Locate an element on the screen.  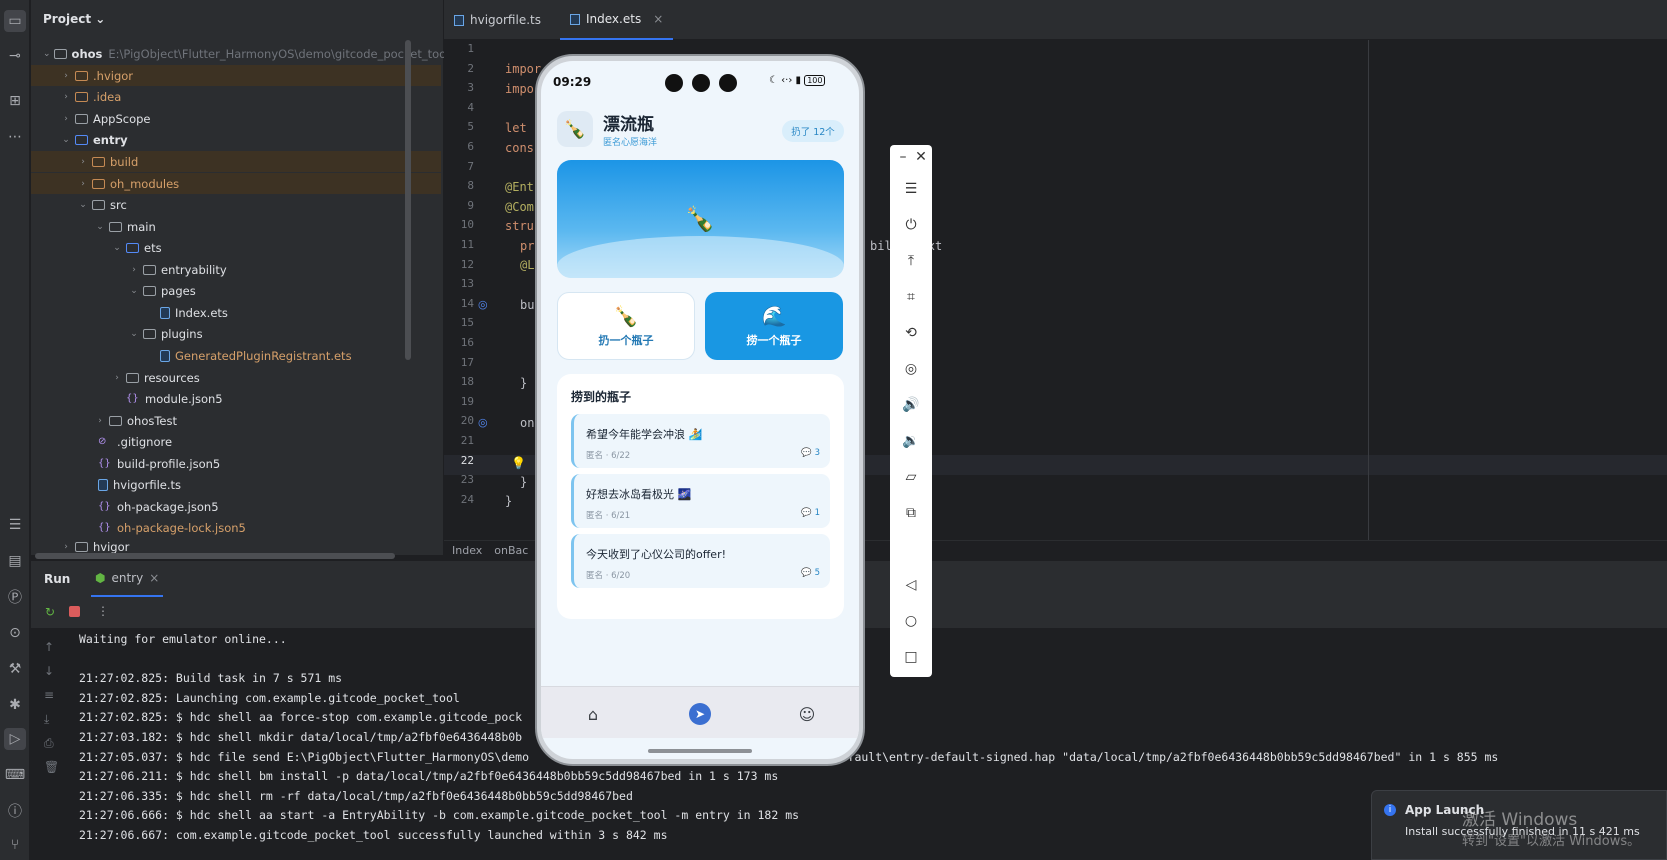
tree-item: Index.ets is located at coordinates (236, 312).